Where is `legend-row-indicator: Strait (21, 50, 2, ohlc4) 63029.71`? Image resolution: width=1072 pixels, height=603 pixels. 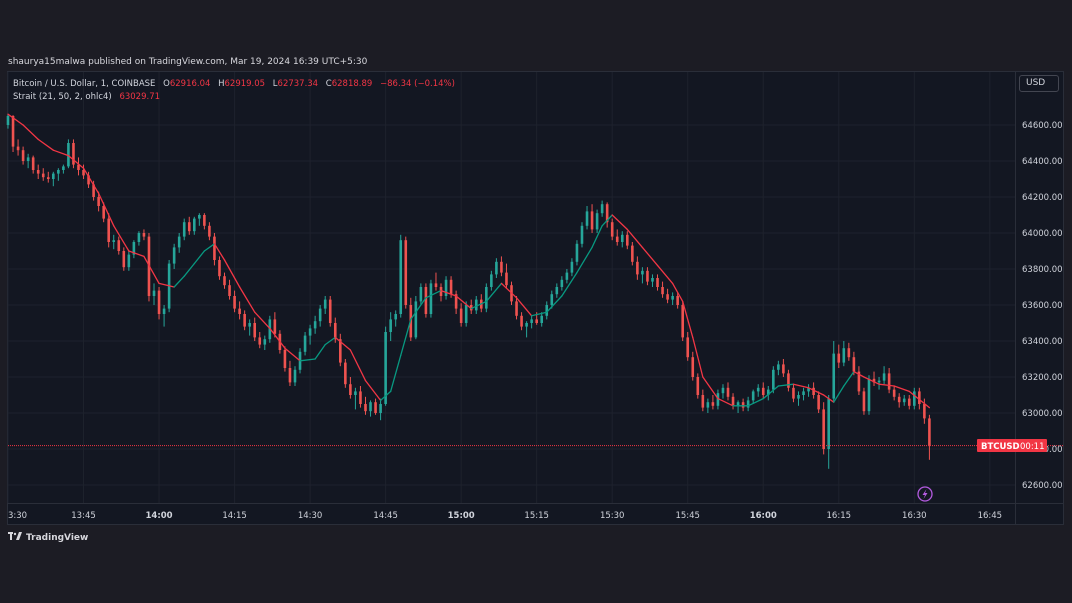
legend-row-indicator: Strait (21, 50, 2, ohlc4) 63029.71 is located at coordinates (234, 97).